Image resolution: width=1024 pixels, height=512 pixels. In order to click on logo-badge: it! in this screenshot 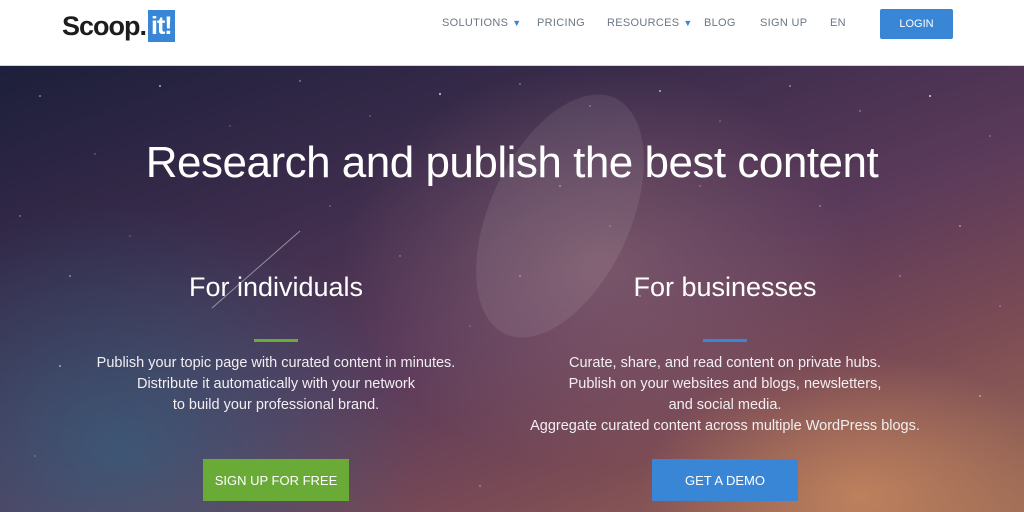, I will do `click(161, 26)`.